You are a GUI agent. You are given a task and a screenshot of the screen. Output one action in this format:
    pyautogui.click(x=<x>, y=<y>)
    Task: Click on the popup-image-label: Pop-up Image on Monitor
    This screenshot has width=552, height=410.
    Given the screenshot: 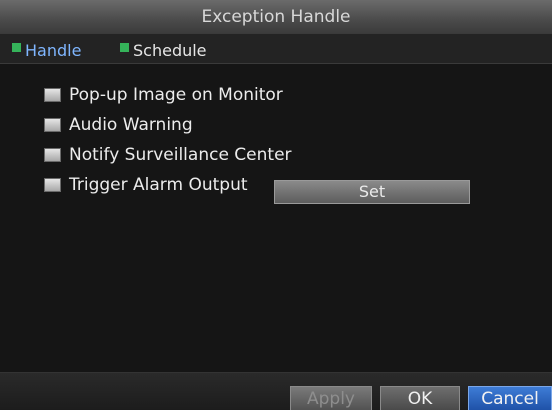 What is the action you would take?
    pyautogui.click(x=176, y=95)
    